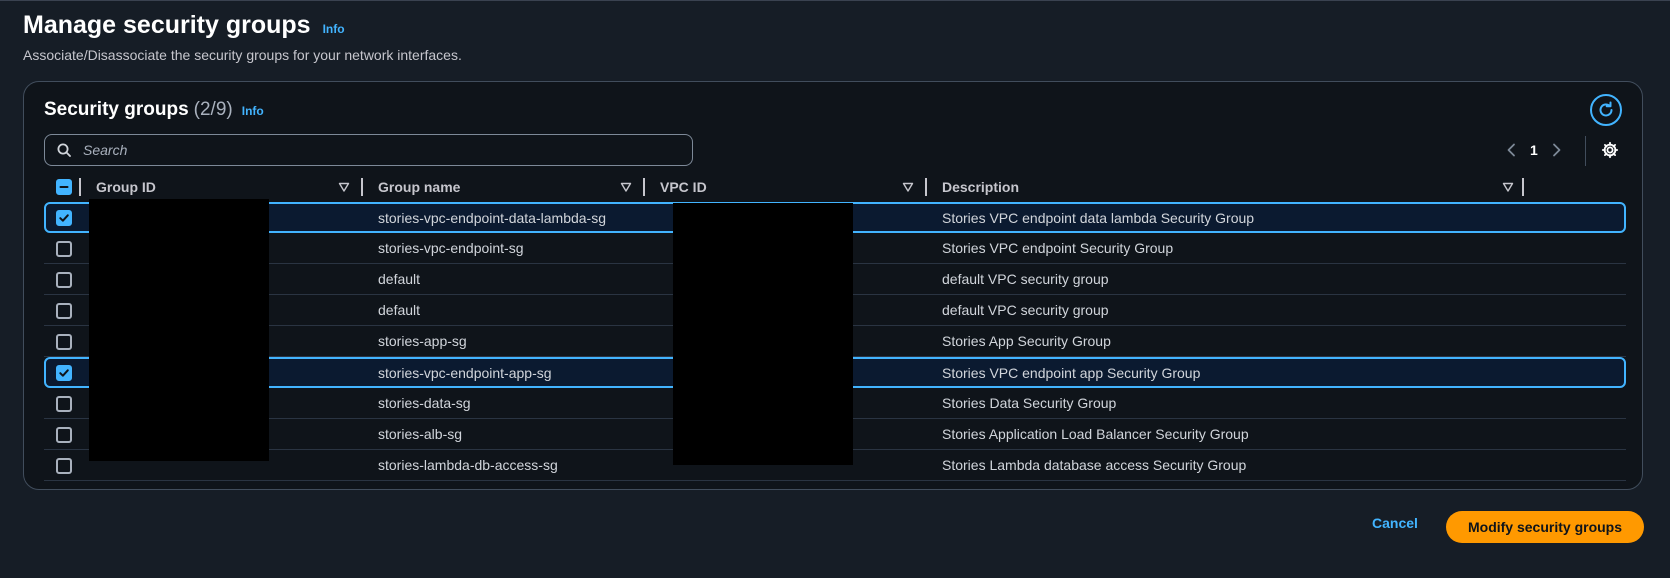  What do you see at coordinates (1058, 248) in the screenshot?
I see `cell-description: Stories VPC endpoint Security Group` at bounding box center [1058, 248].